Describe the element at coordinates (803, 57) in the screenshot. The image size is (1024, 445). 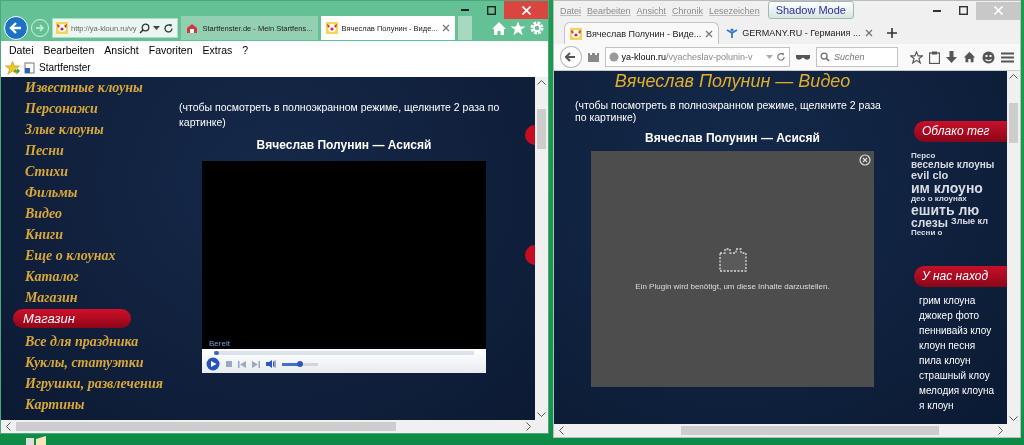
I see `mask-icon` at that location.